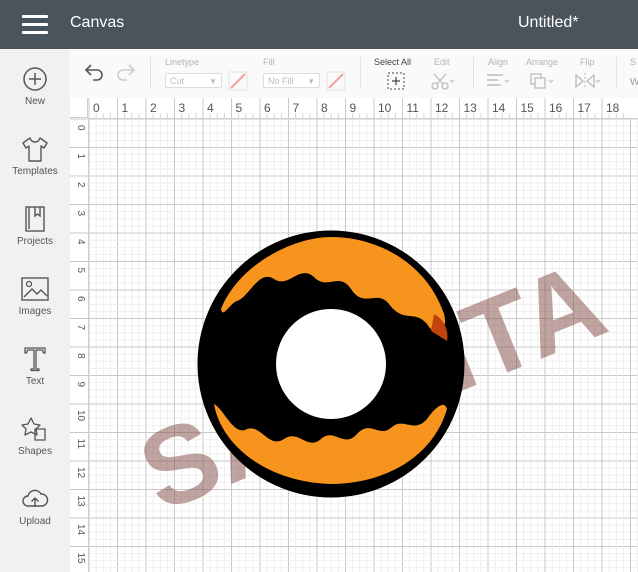  I want to click on flip-icon, so click(587, 81).